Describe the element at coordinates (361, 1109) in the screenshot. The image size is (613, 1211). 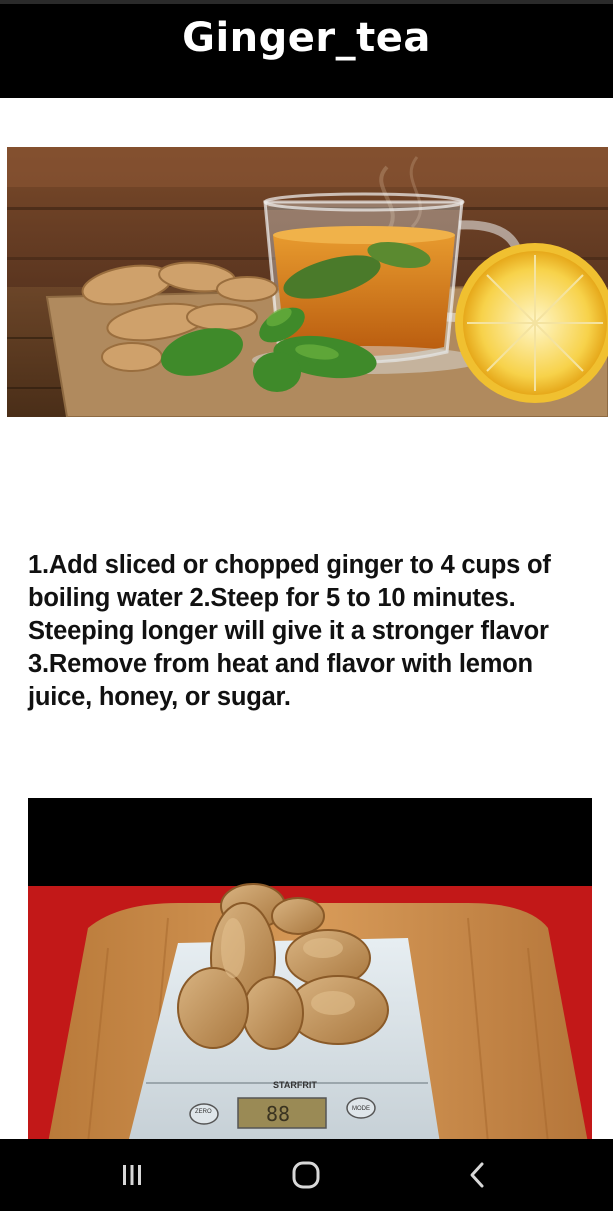
I see `mode-button-label: MODE` at that location.